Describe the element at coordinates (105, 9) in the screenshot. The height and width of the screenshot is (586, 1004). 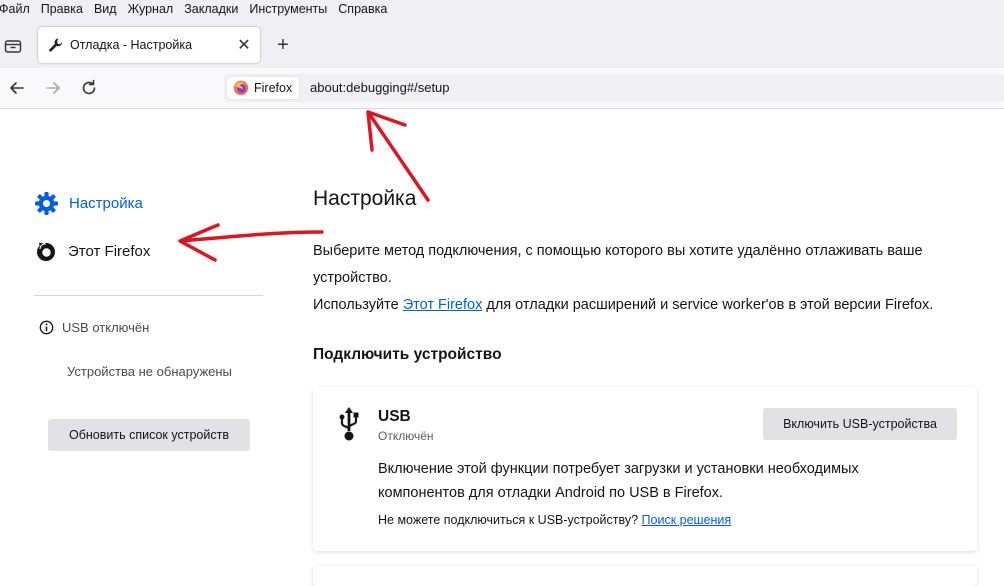
I see `menu-view: Вид` at that location.